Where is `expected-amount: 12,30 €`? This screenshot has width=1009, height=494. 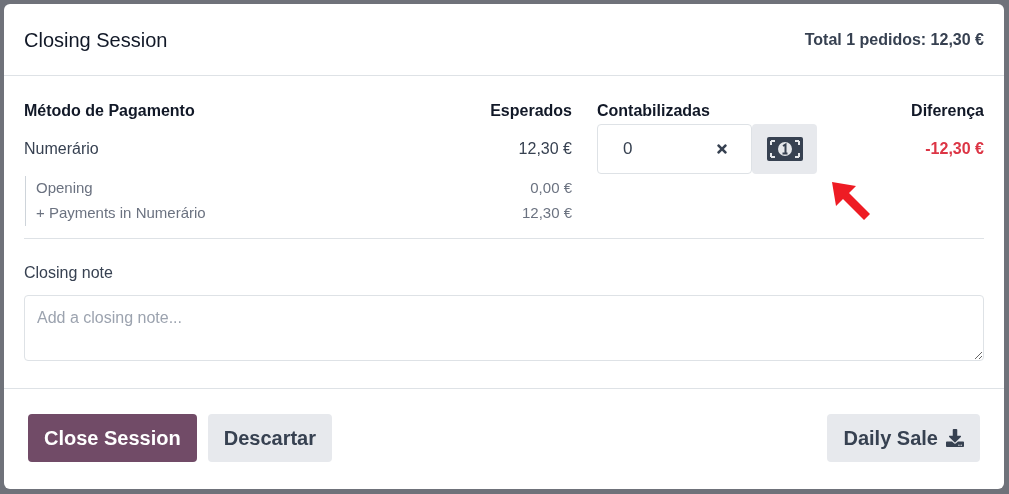
expected-amount: 12,30 € is located at coordinates (545, 149).